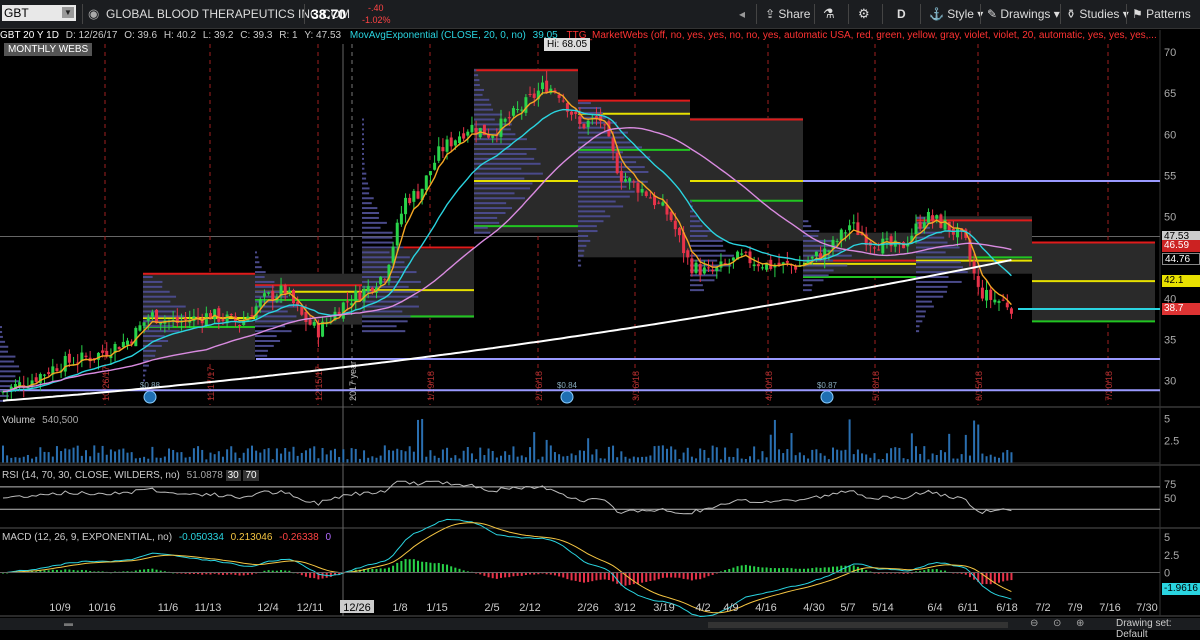 This screenshot has width=1200, height=640. What do you see at coordinates (813, 608) in the screenshot?
I see `x-axis-label: 4/30` at bounding box center [813, 608].